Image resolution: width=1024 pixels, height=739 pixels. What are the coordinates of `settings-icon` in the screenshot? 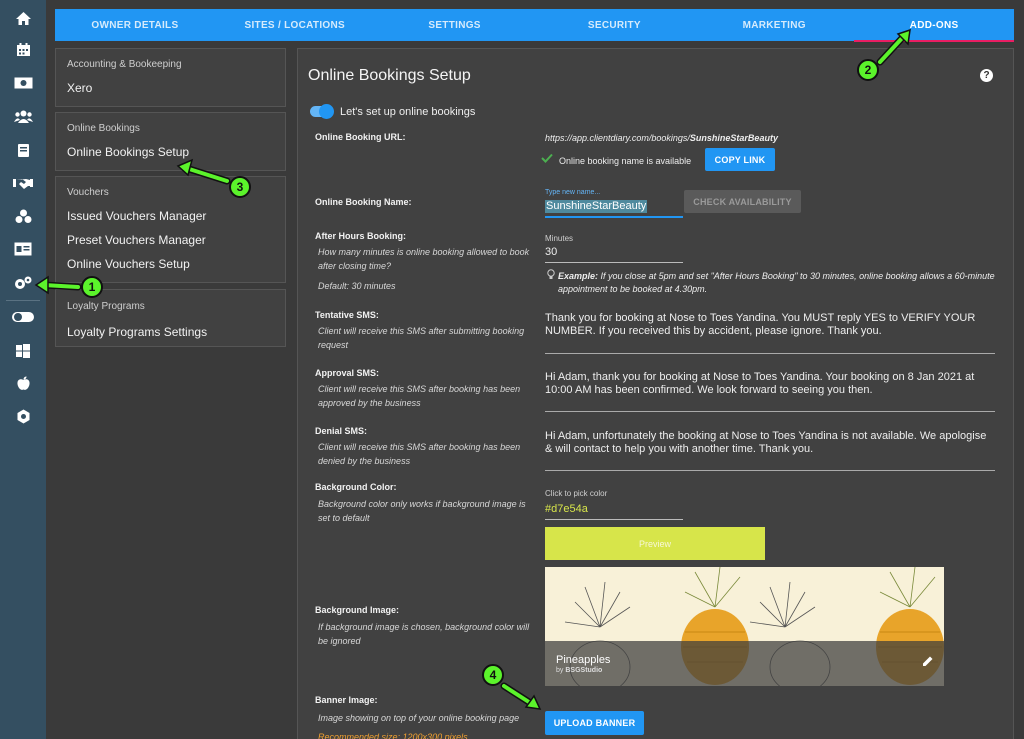 It's located at (23, 416).